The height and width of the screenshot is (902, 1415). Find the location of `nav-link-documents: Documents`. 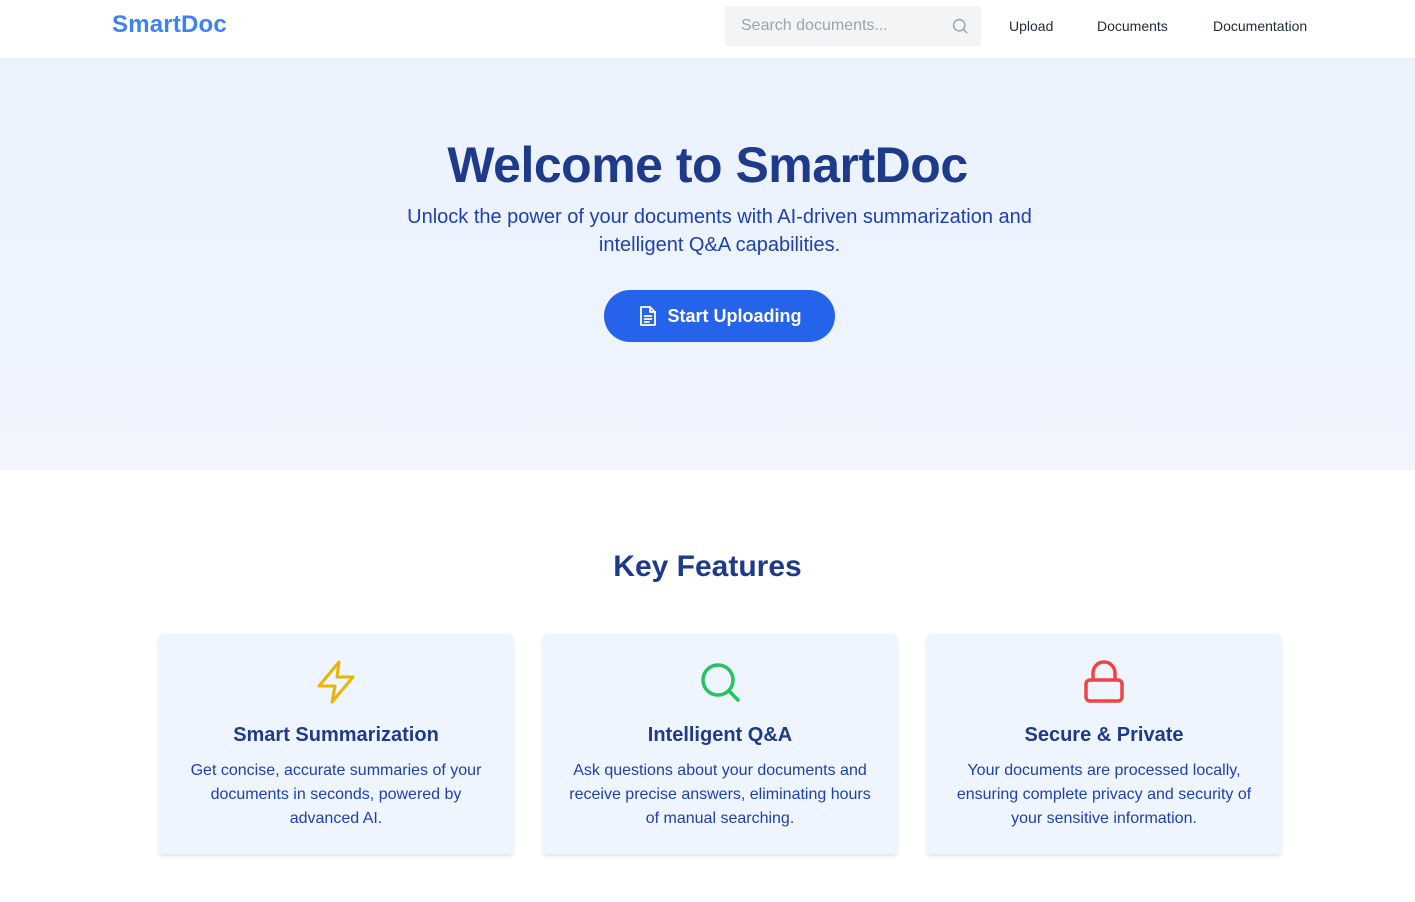

nav-link-documents: Documents is located at coordinates (1132, 26).